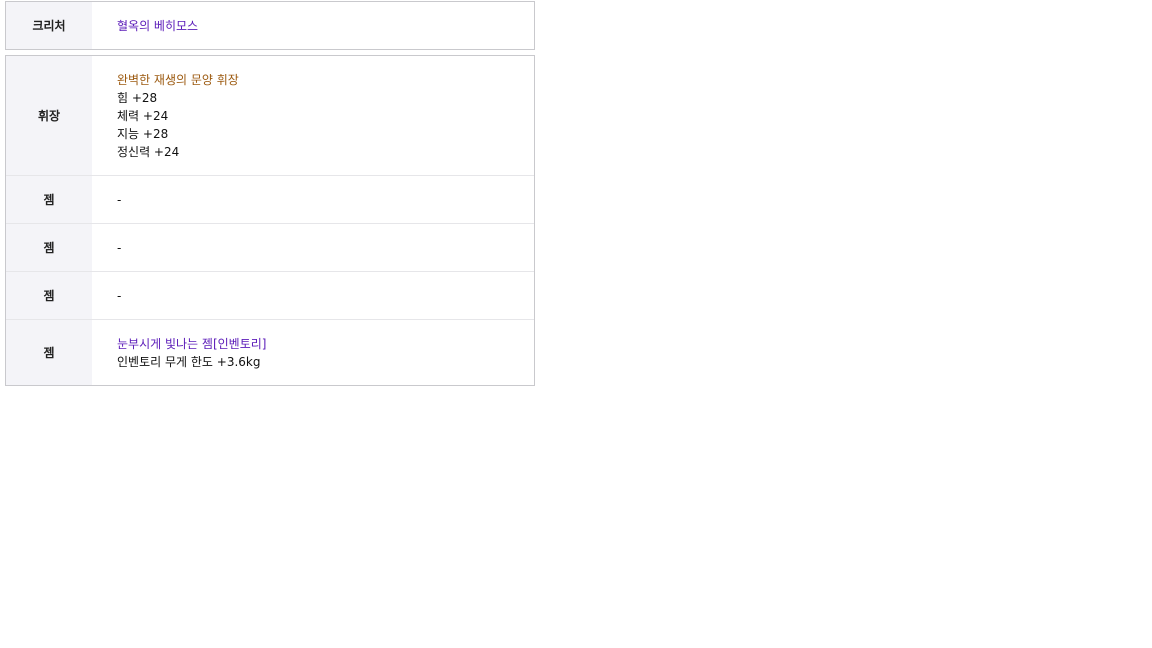  Describe the element at coordinates (325, 344) in the screenshot. I see `gem-name: 눈부시게 빛나는 젬[인벤토리]` at that location.